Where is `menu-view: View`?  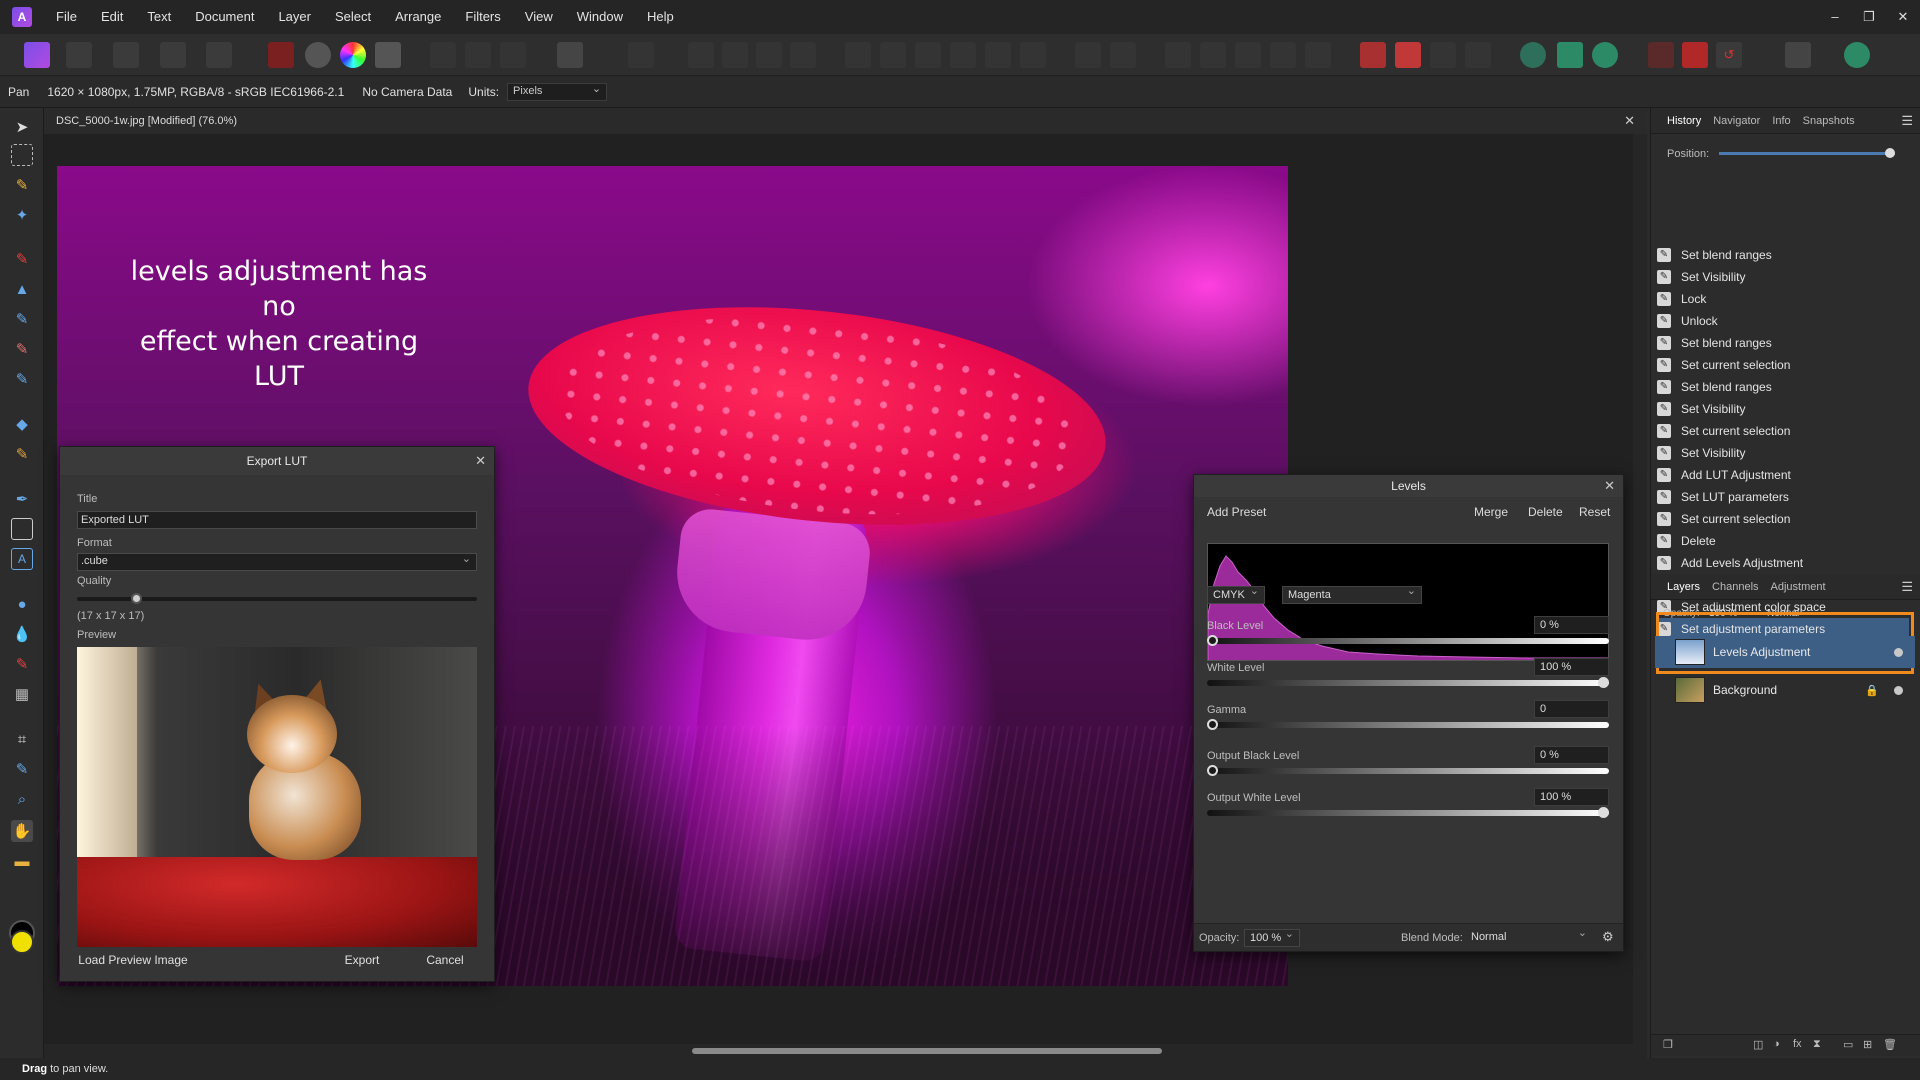
menu-view: View is located at coordinates (539, 17).